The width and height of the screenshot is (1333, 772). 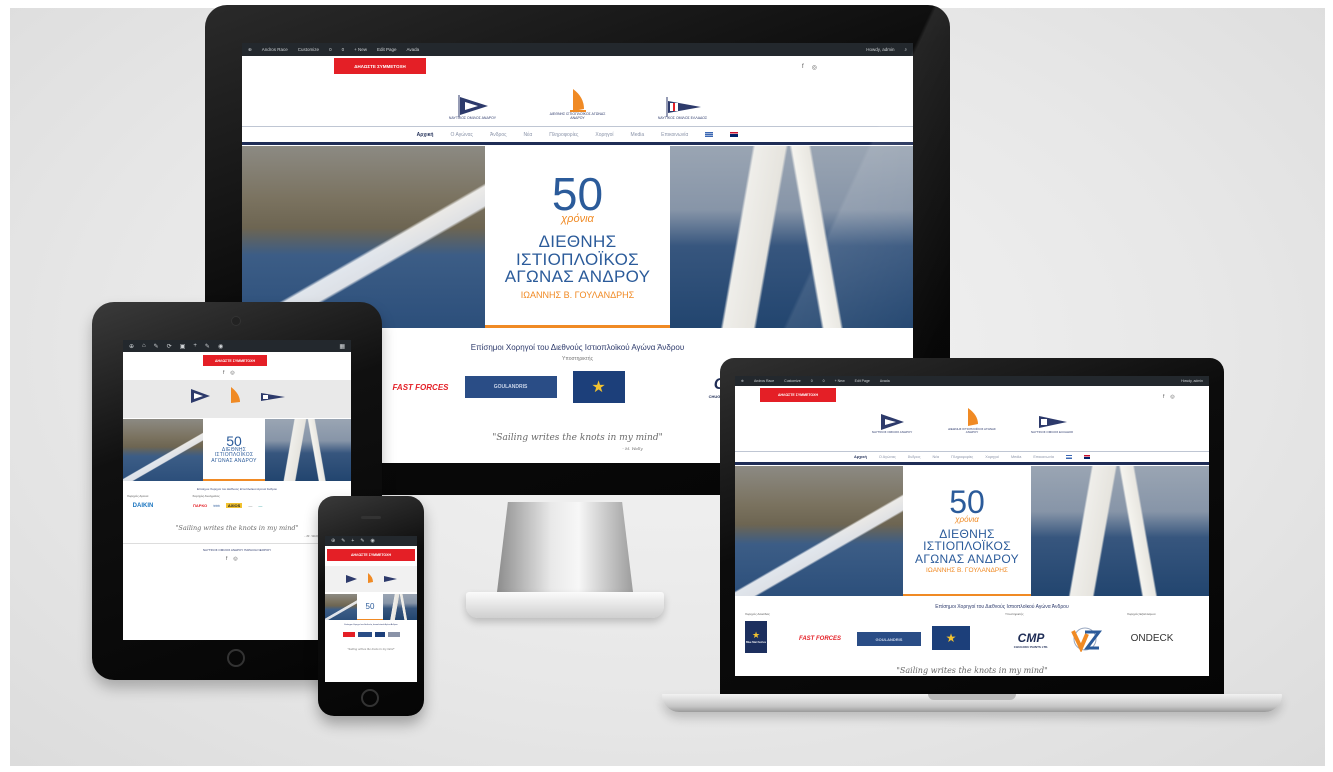 I want to click on sponsor-bluestar: ★ Blue Star Ferries, so click(x=756, y=637).